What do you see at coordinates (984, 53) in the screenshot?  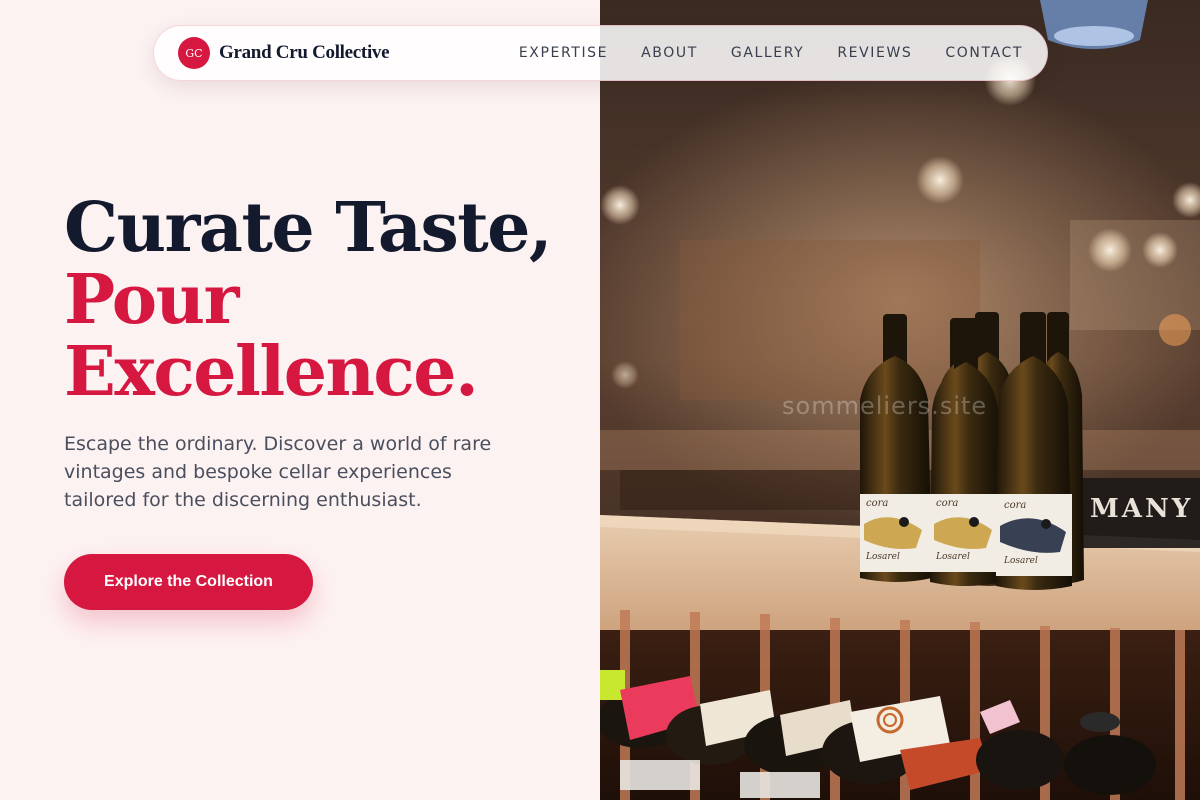 I see `nav-link-contact: CONTACT` at bounding box center [984, 53].